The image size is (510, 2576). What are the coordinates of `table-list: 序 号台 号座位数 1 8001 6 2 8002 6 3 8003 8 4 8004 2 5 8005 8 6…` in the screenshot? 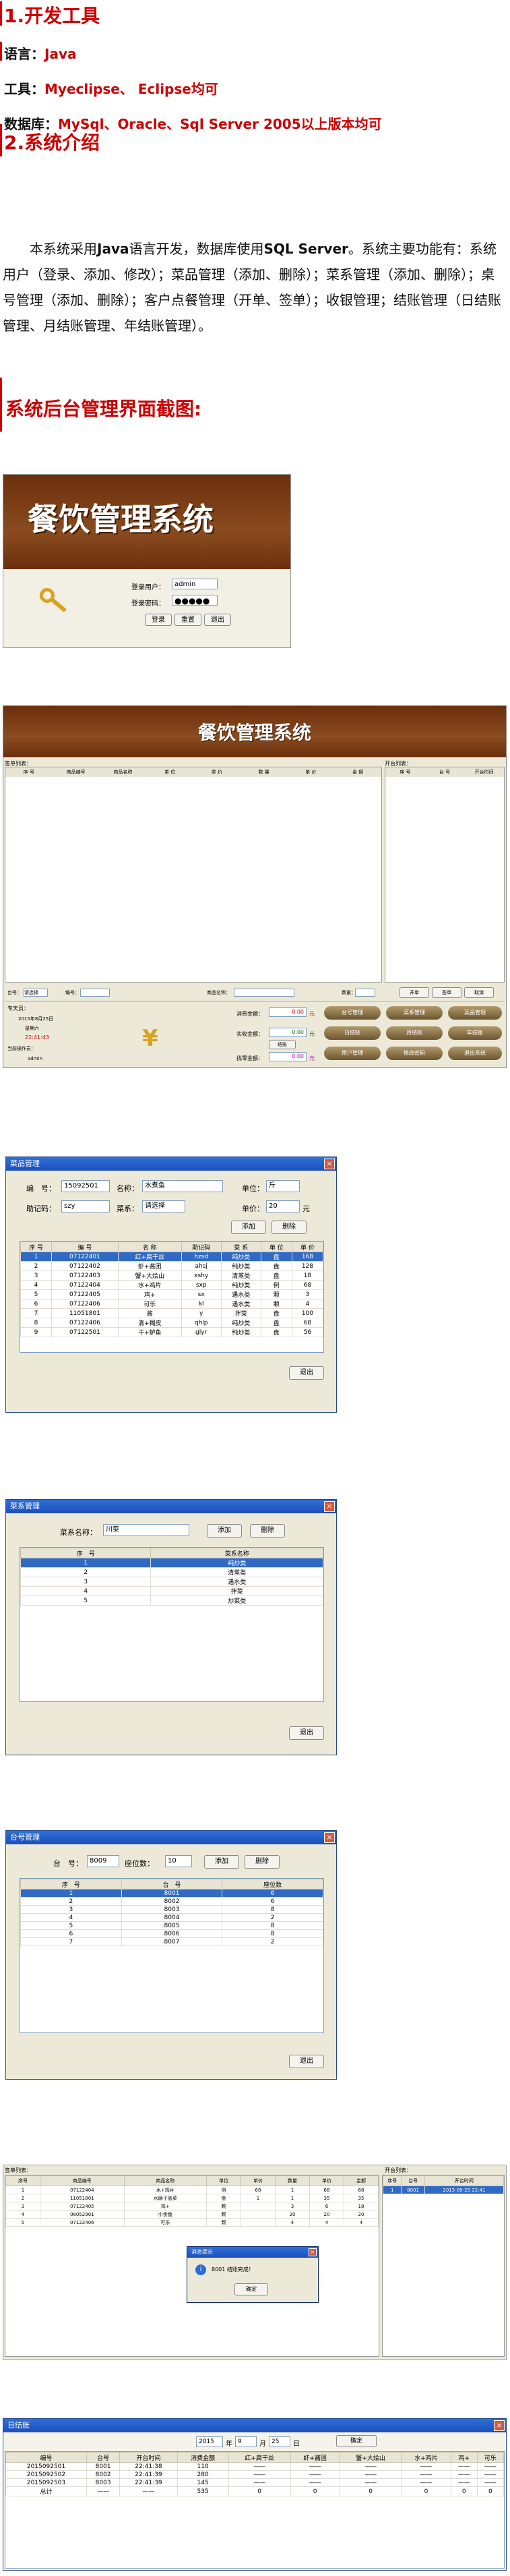 It's located at (172, 1955).